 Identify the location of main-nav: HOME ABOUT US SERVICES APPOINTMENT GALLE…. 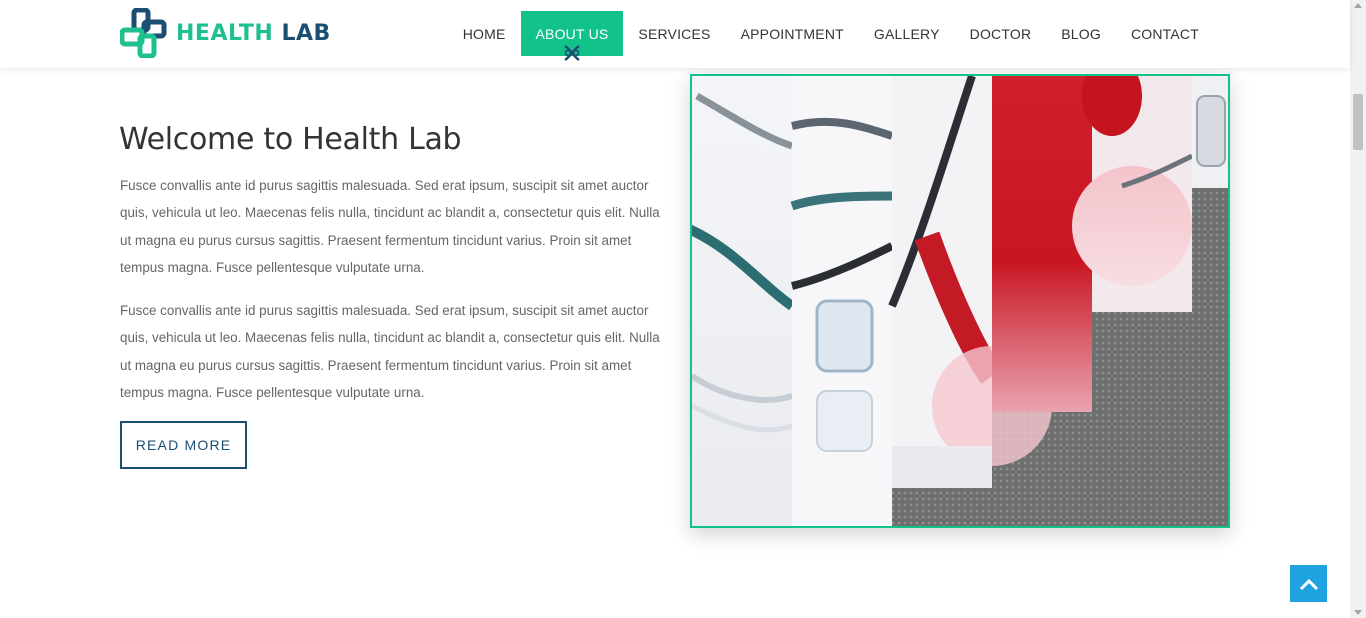
(831, 36).